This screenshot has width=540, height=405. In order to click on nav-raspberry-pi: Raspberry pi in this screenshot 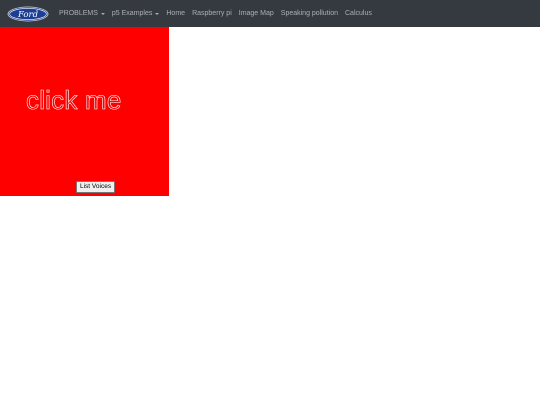, I will do `click(212, 13)`.